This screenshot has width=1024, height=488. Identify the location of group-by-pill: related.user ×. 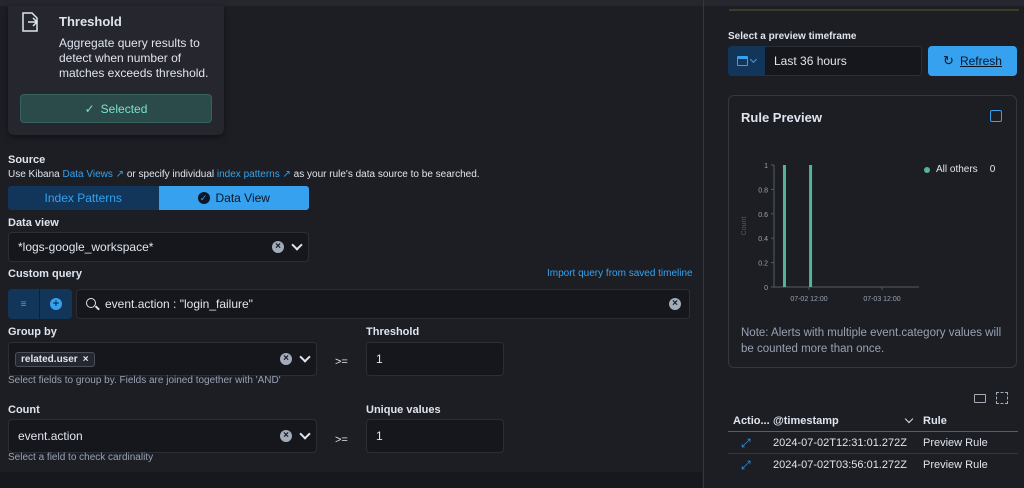
(55, 359).